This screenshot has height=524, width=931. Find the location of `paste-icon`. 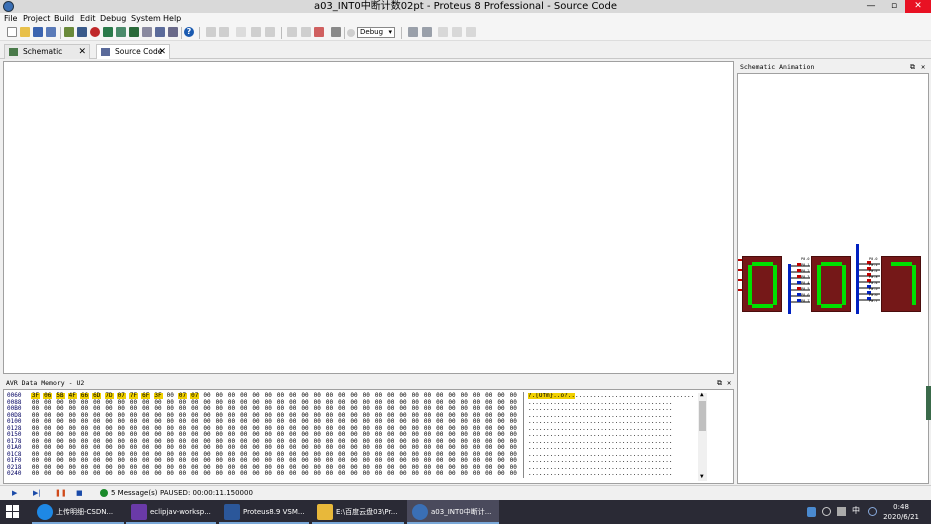

paste-icon is located at coordinates (256, 32).